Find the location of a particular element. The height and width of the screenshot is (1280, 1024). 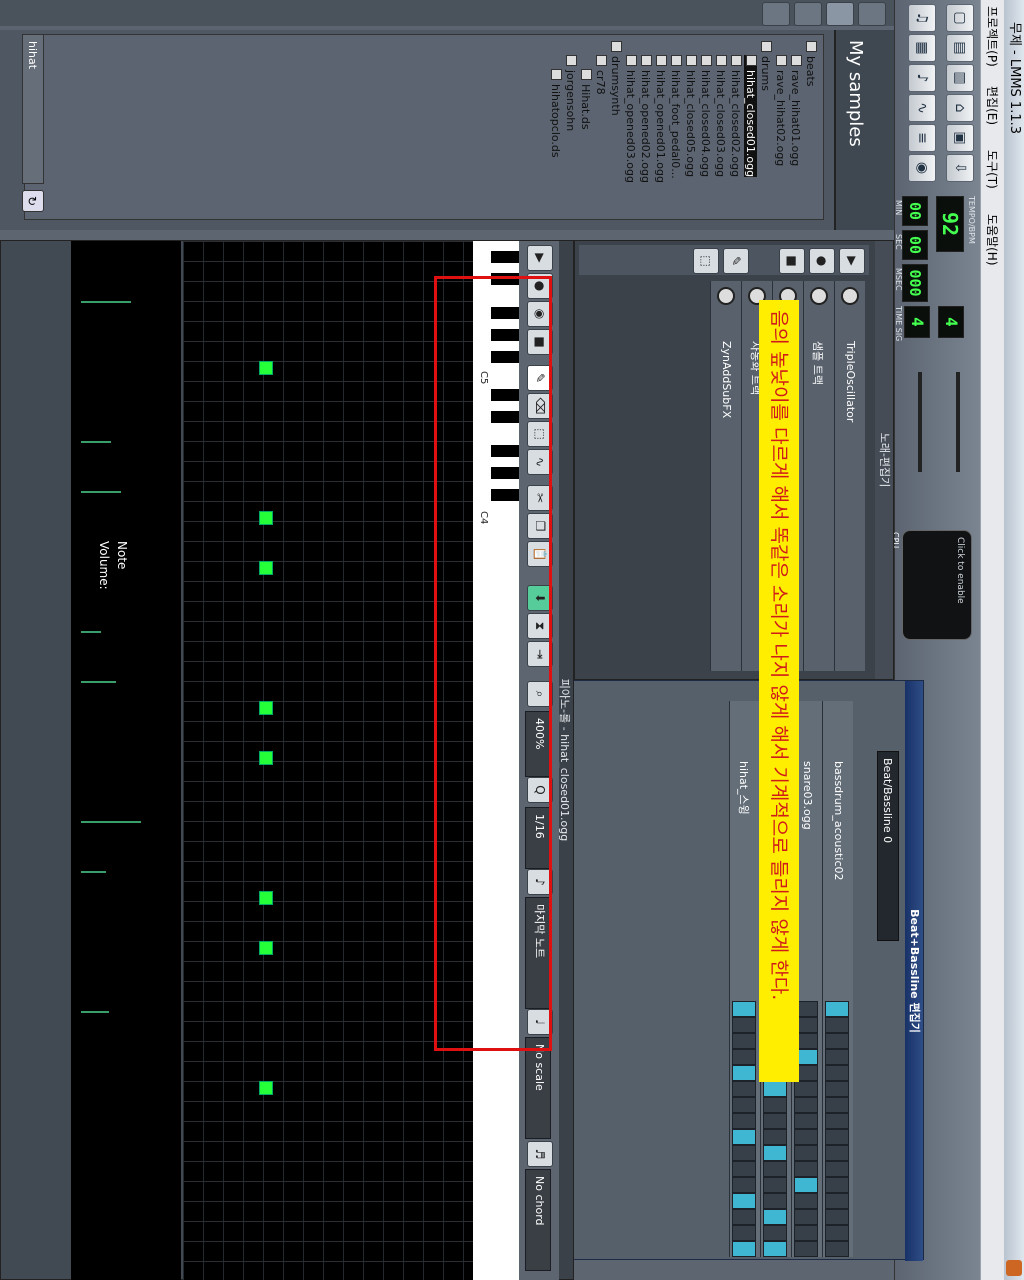

tree-item: hihat_closed02.ogg is located at coordinates (735, 116).